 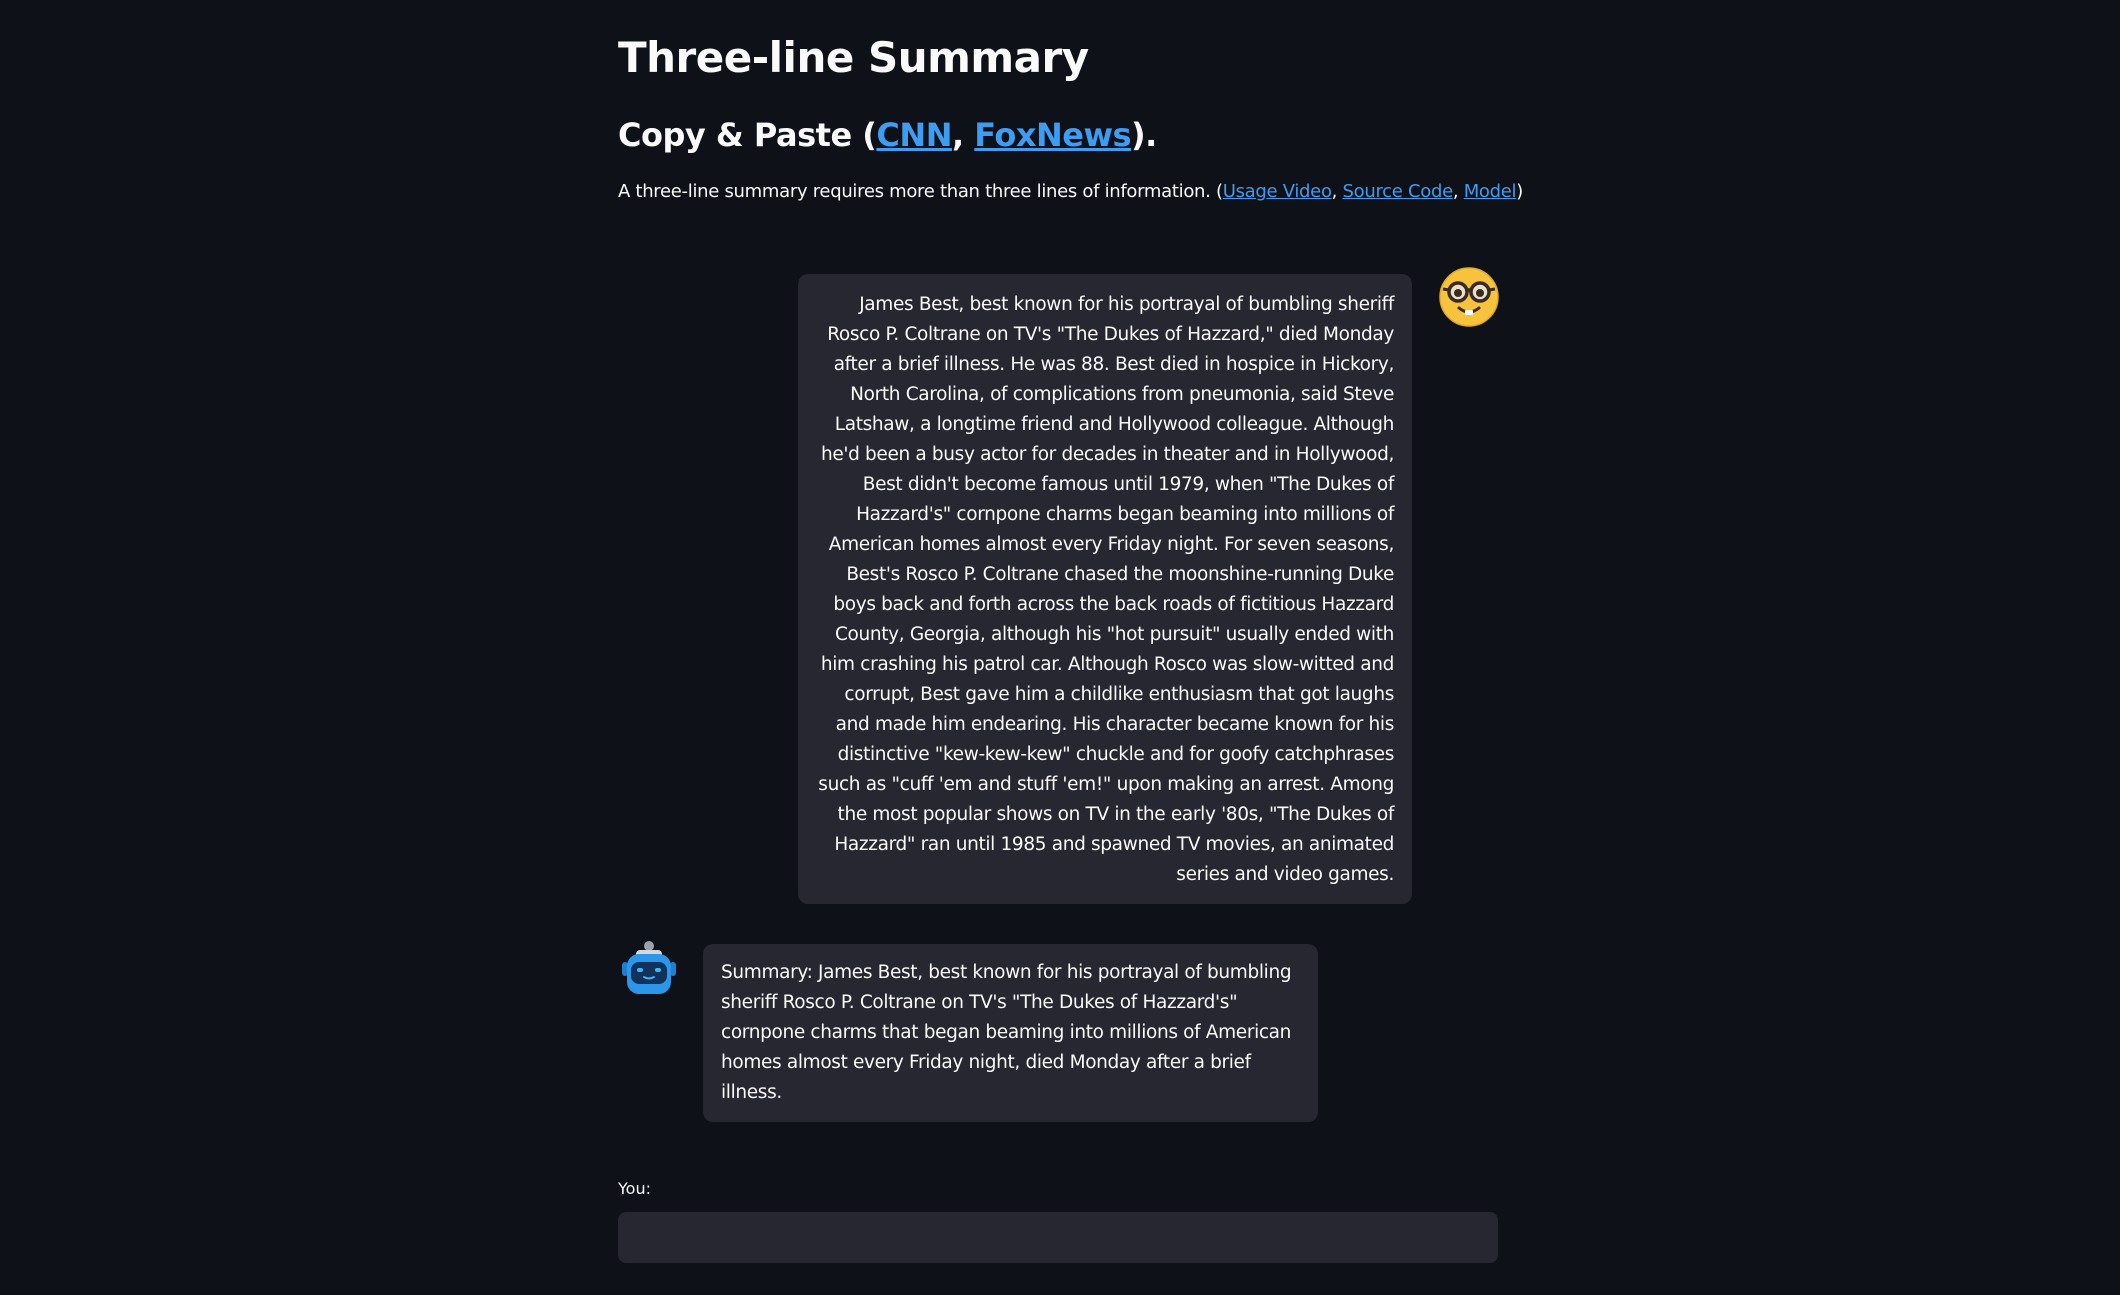 I want to click on model-link: Model, so click(x=1490, y=191).